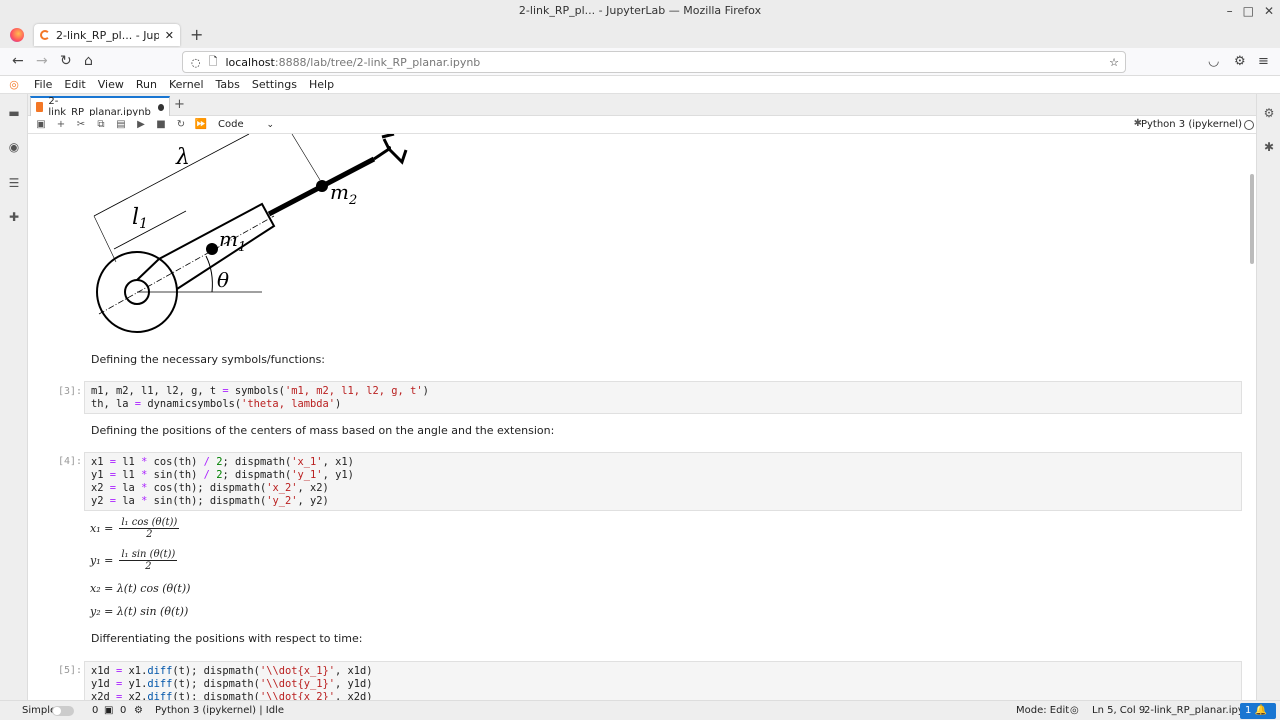  I want to click on output-y2: y₂ = λ(t) sin (θ(t)), so click(139, 611).